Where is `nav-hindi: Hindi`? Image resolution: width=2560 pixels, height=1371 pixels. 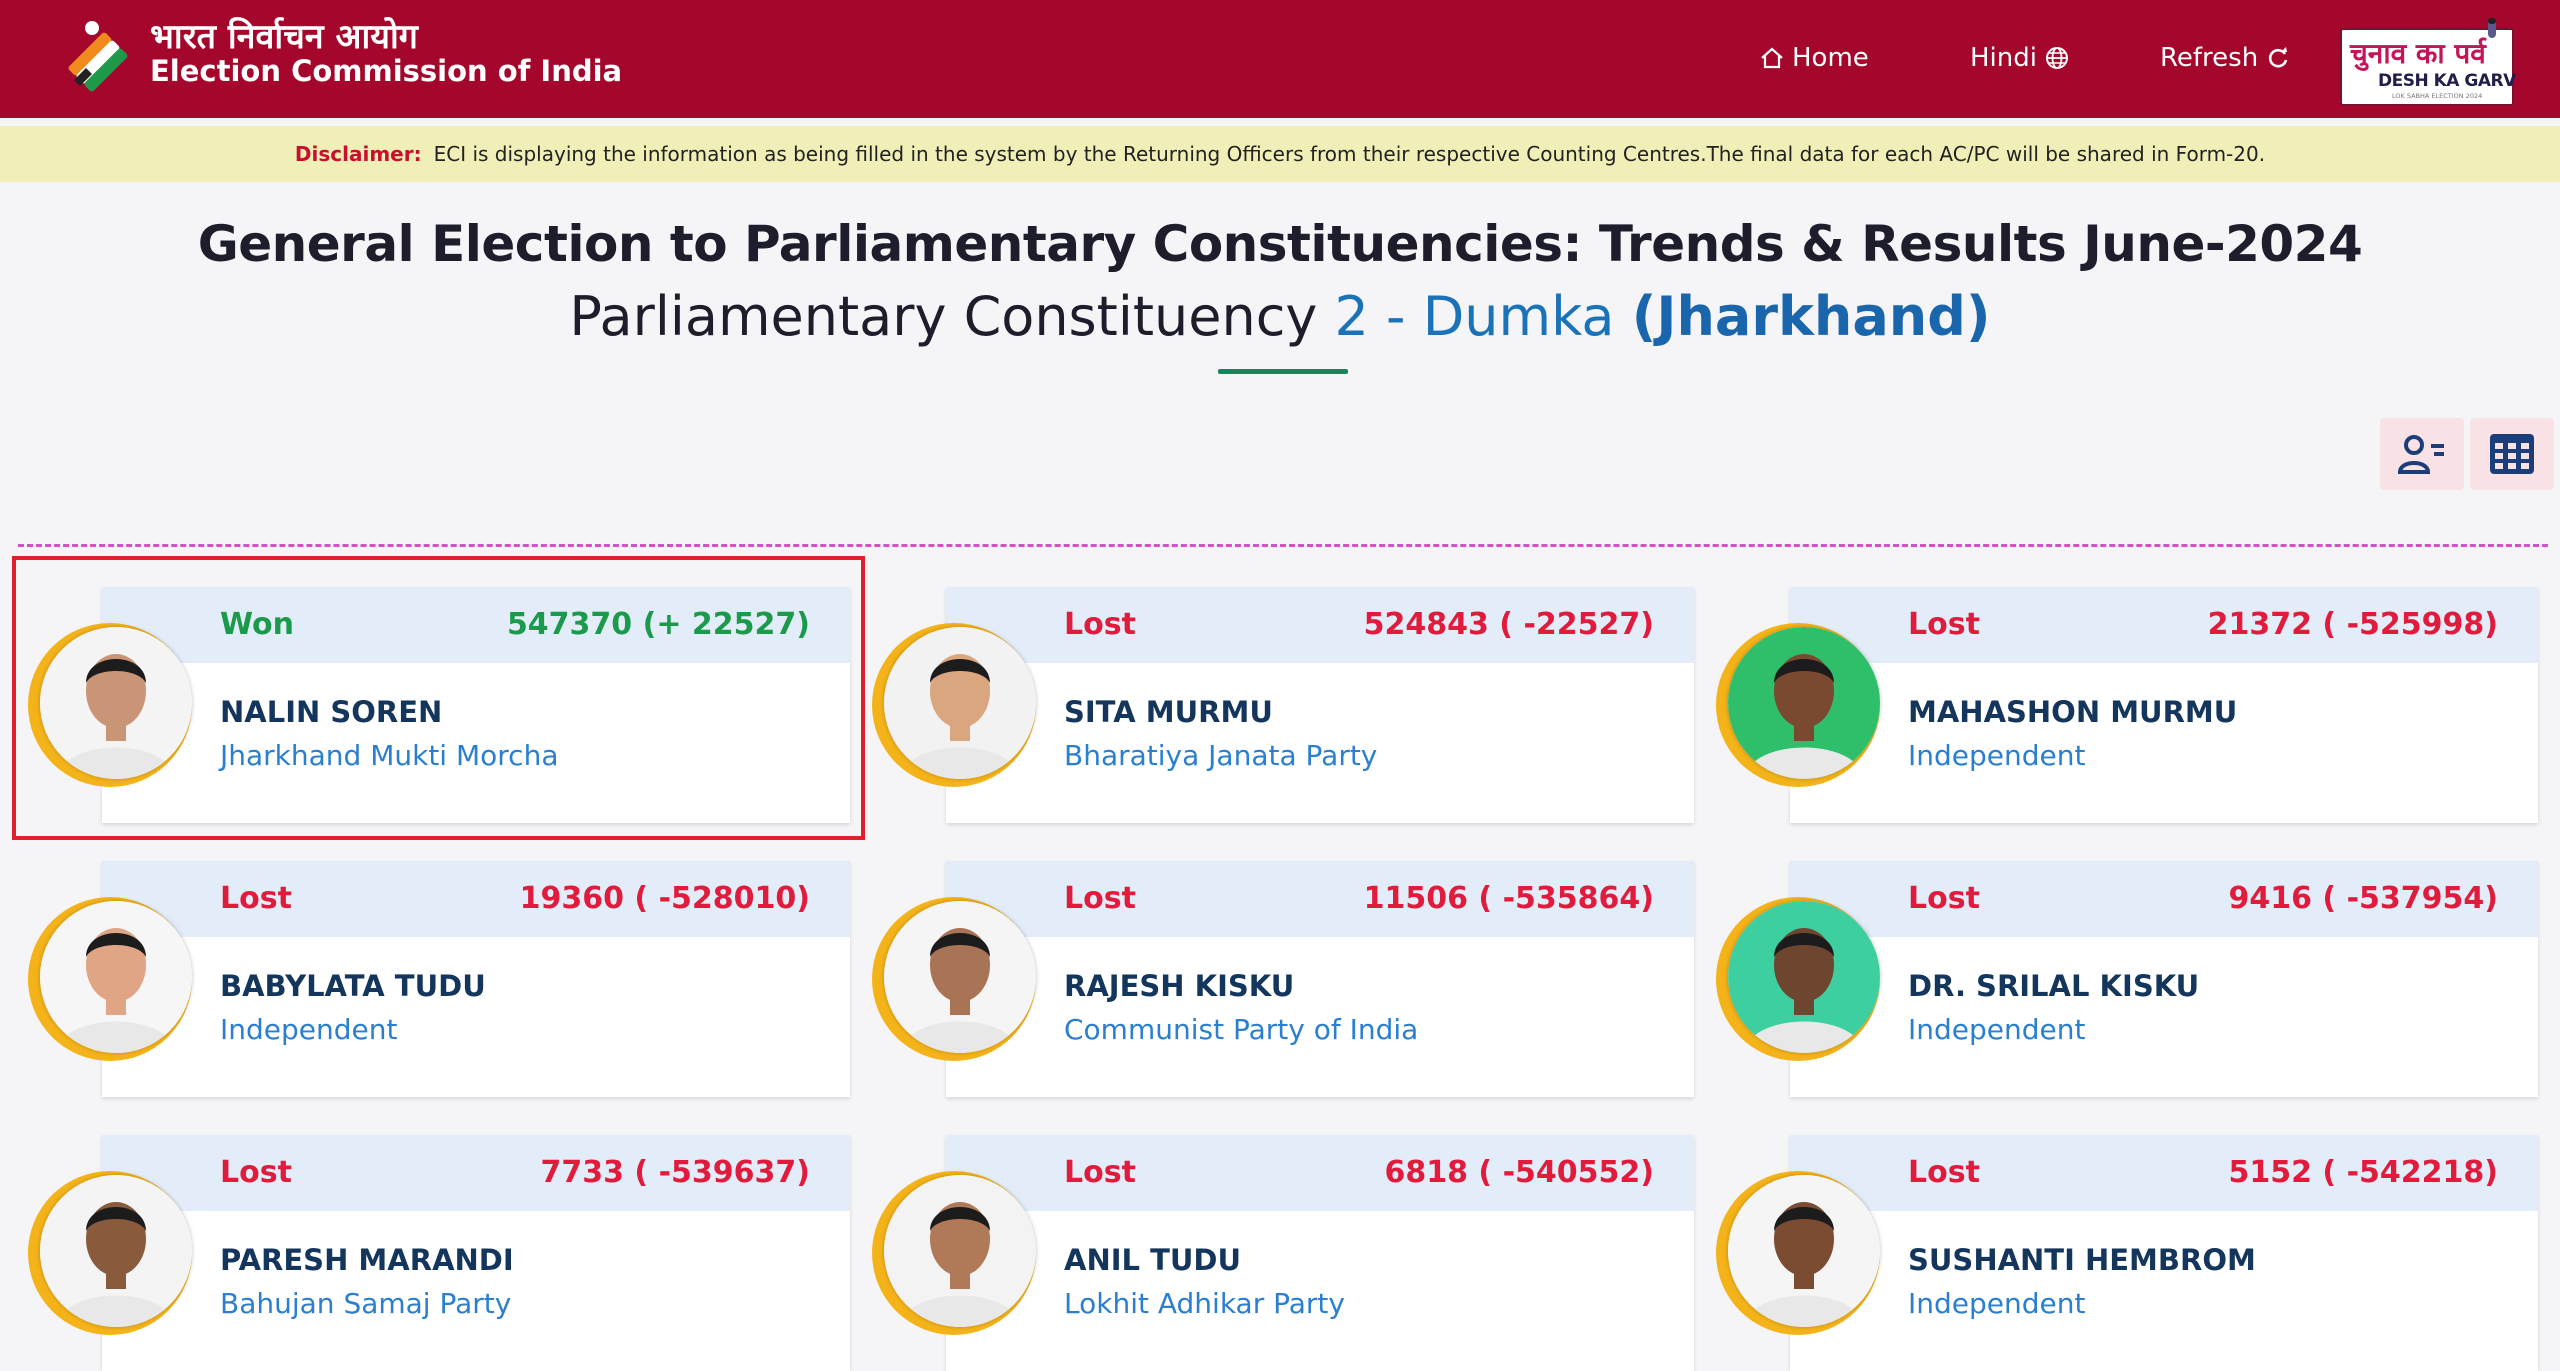
nav-hindi: Hindi is located at coordinates (2020, 58).